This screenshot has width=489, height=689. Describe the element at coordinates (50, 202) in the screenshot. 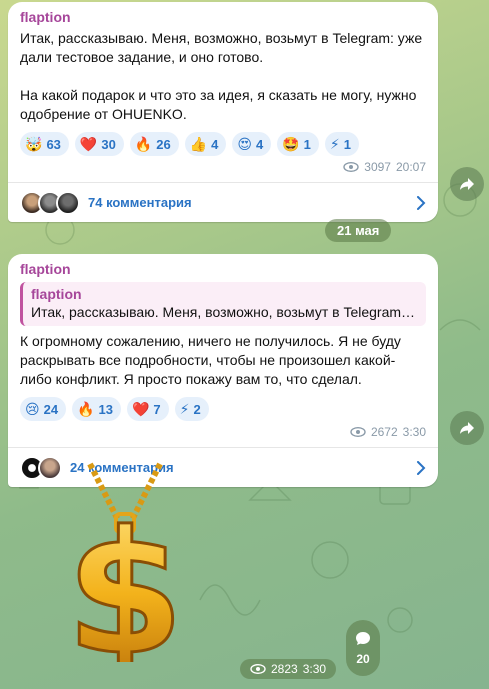

I see `commenter-avatars` at that location.